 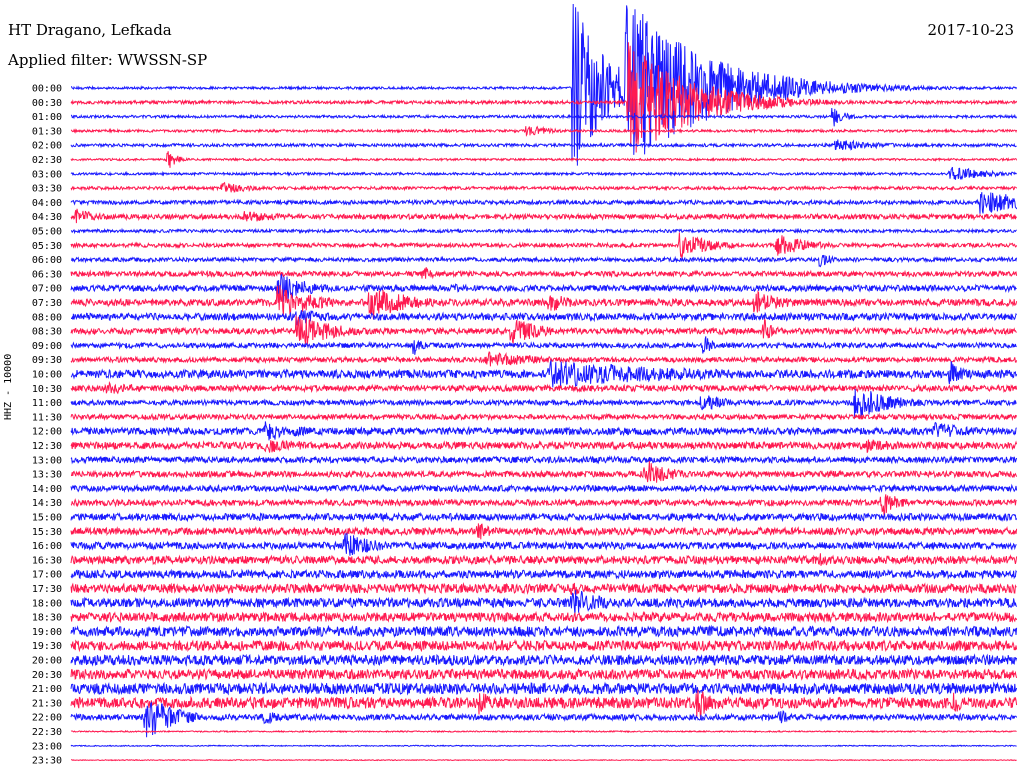 I want to click on row-time-label: 04:30, so click(x=47, y=217).